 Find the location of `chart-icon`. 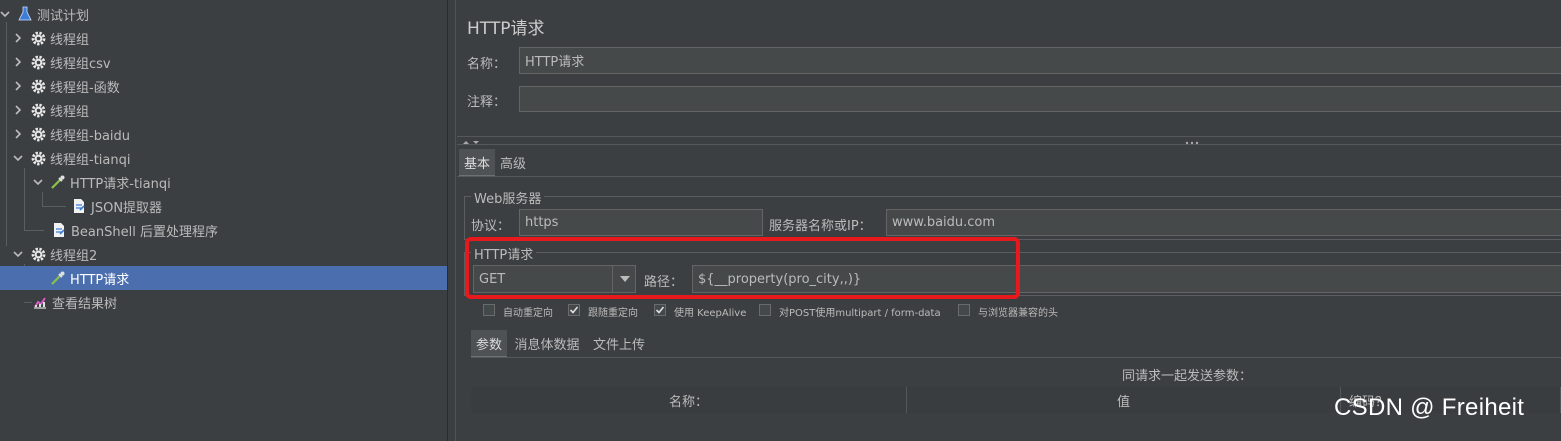

chart-icon is located at coordinates (40, 302).